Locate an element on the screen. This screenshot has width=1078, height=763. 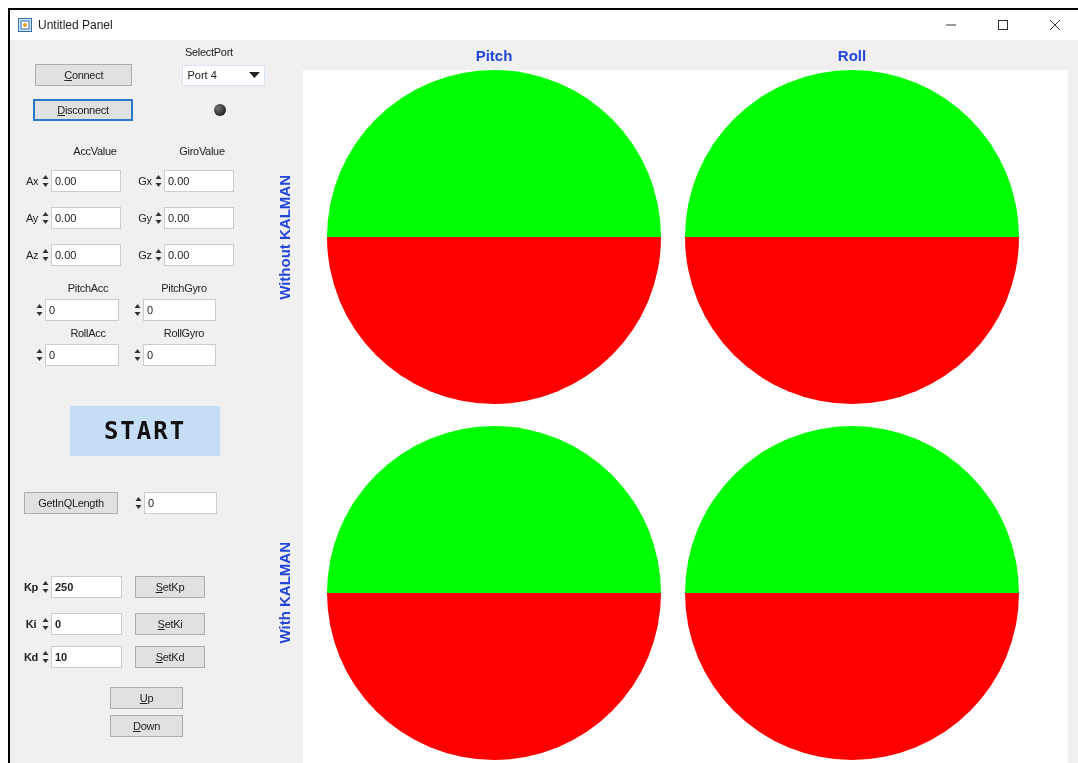
app-icon is located at coordinates (25, 25).